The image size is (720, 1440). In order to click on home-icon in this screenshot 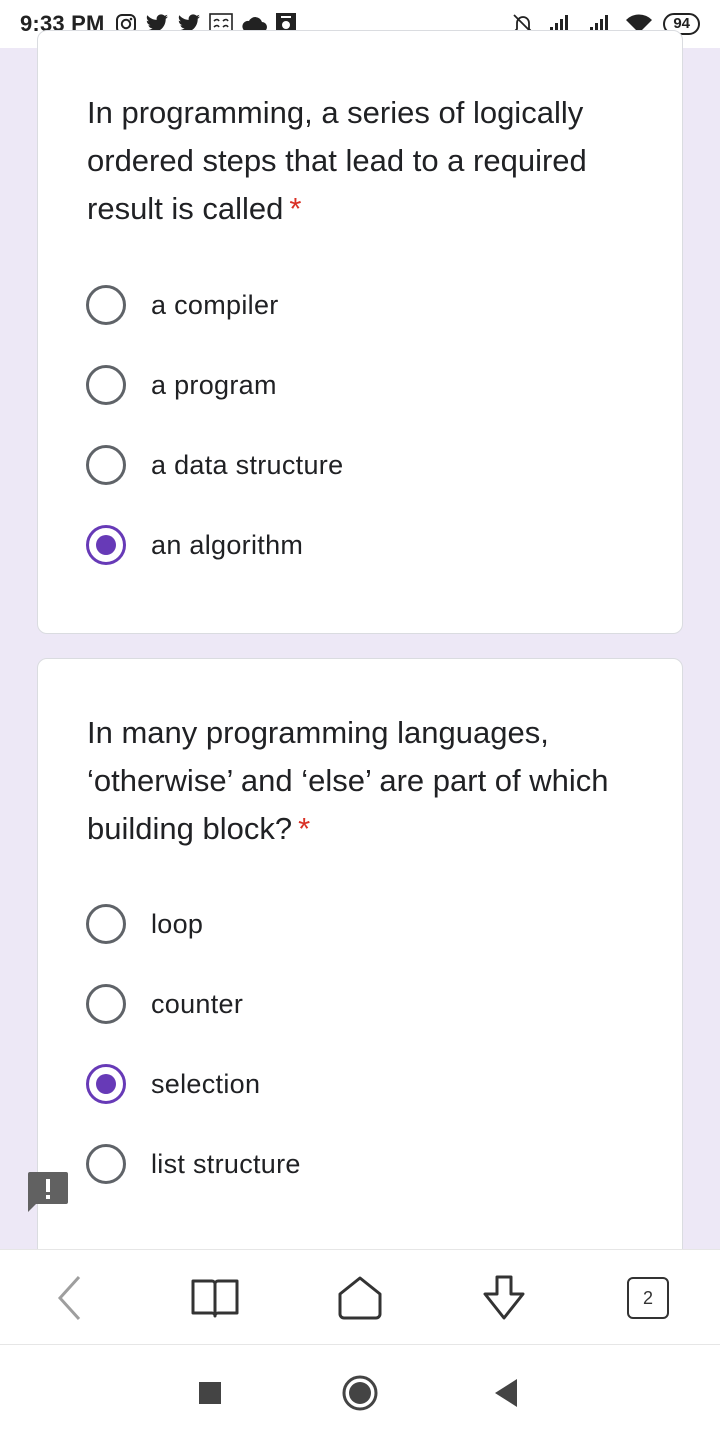, I will do `click(360, 1298)`.